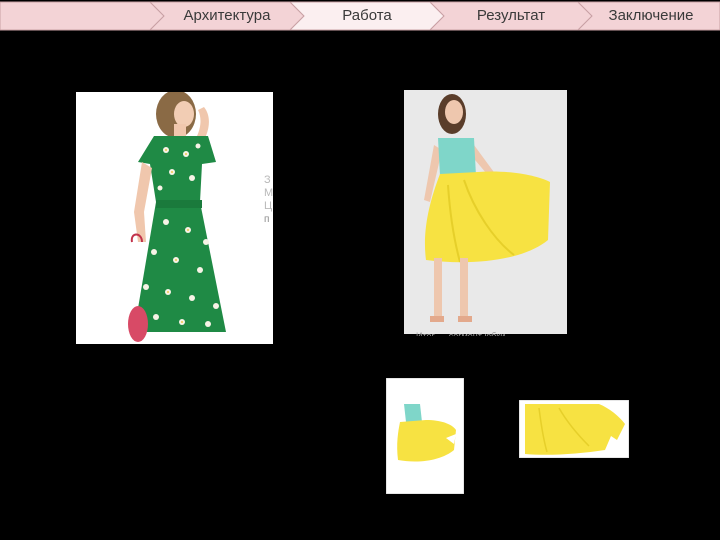 The image size is (720, 540). What do you see at coordinates (485, 212) in the screenshot?
I see `yellow-skirt-photo` at bounding box center [485, 212].